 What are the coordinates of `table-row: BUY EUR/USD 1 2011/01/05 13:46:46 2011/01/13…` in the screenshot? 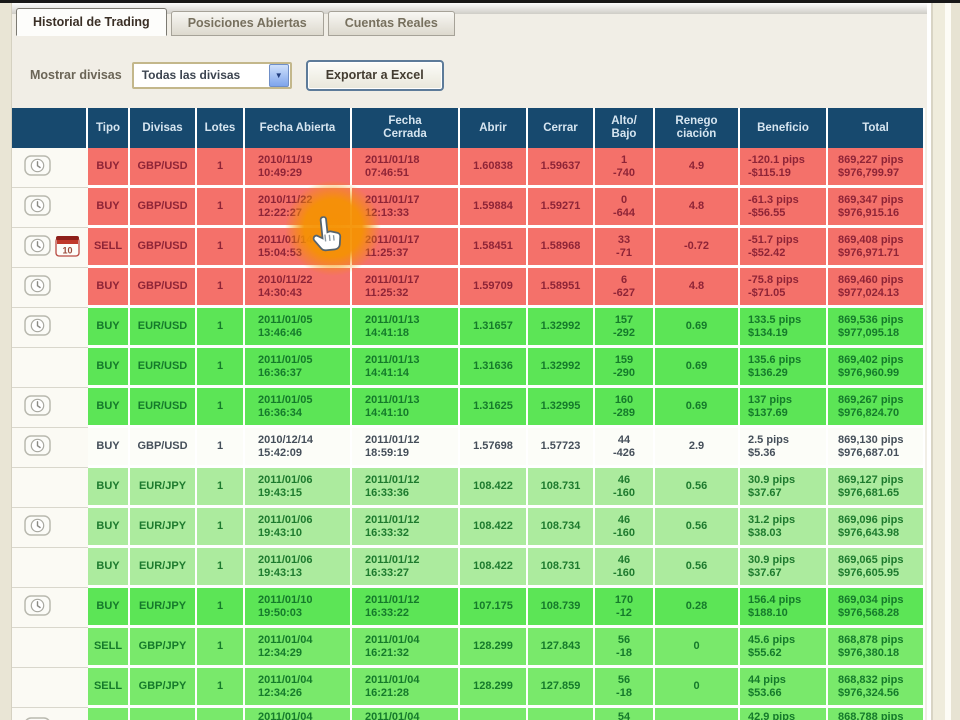 It's located at (468, 328).